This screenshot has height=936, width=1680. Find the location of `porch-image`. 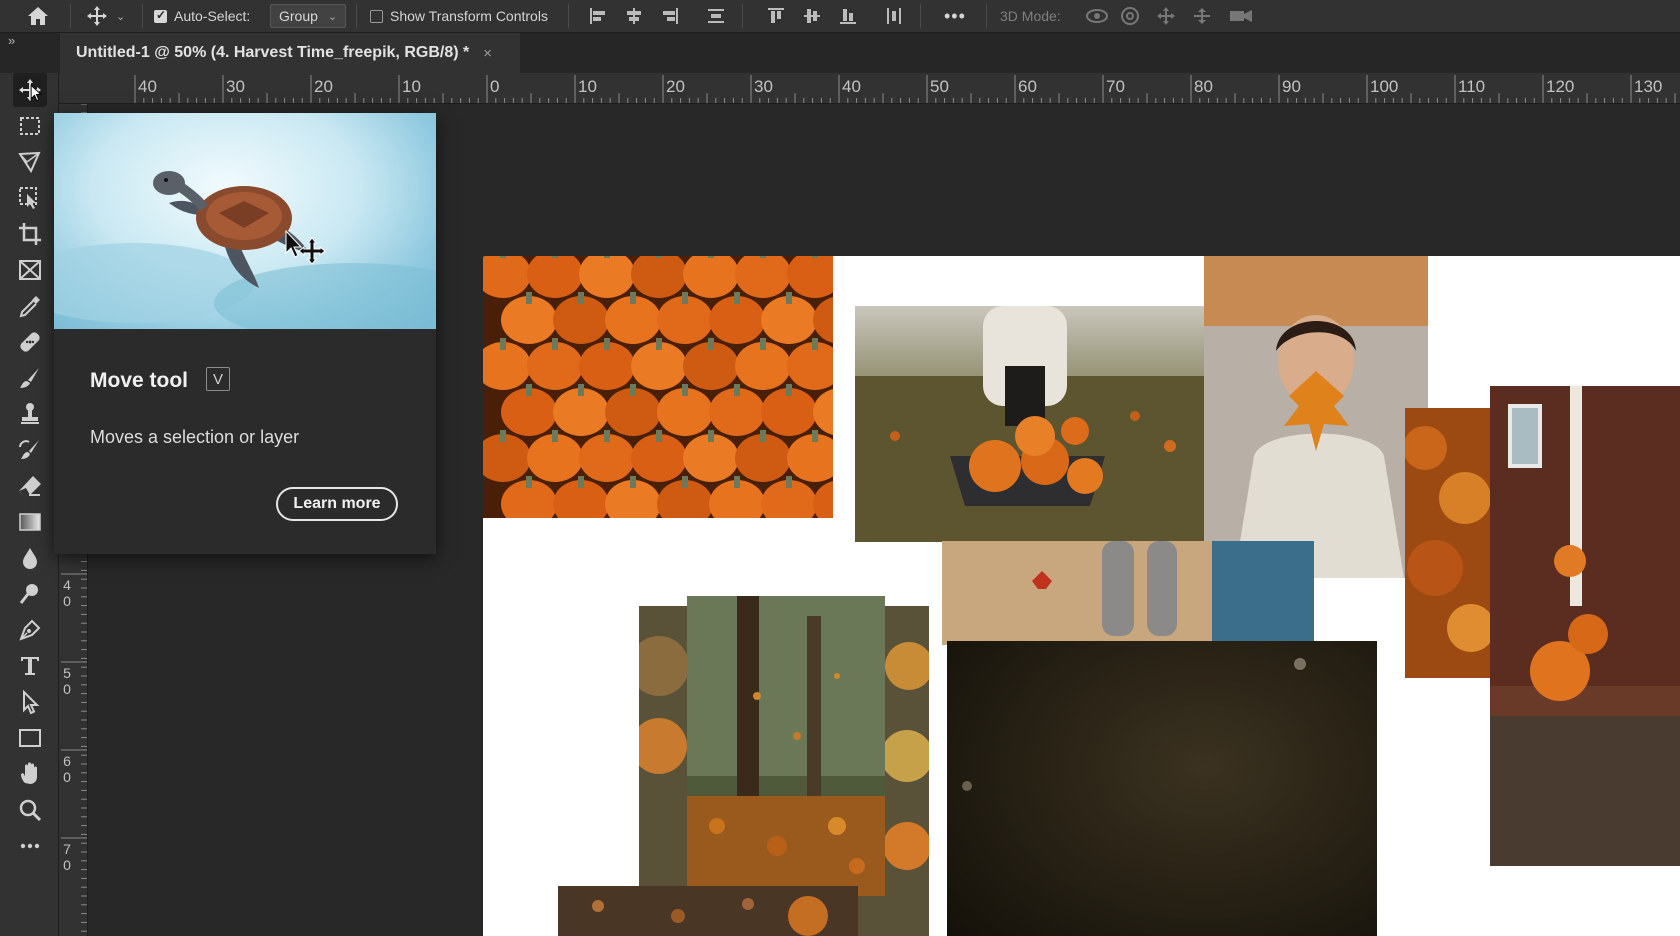

porch-image is located at coordinates (1585, 626).